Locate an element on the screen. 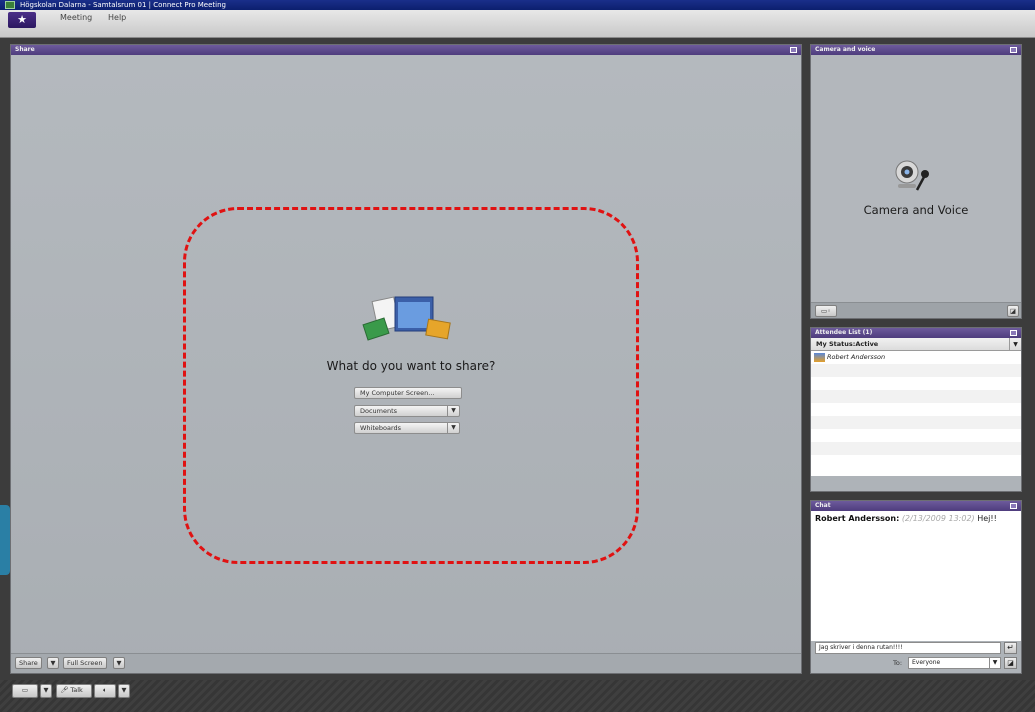  webcam-microphone-icon is located at coordinates (912, 175).